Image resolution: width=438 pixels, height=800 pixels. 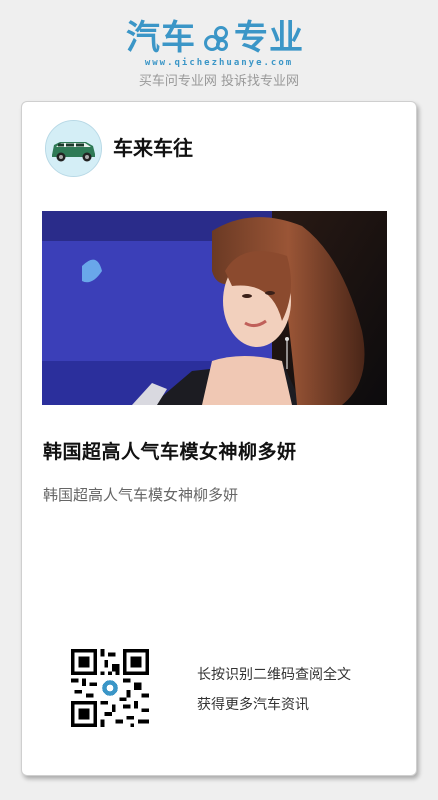 I want to click on qr-subtext: 获得更多汽车资讯, so click(x=253, y=705).